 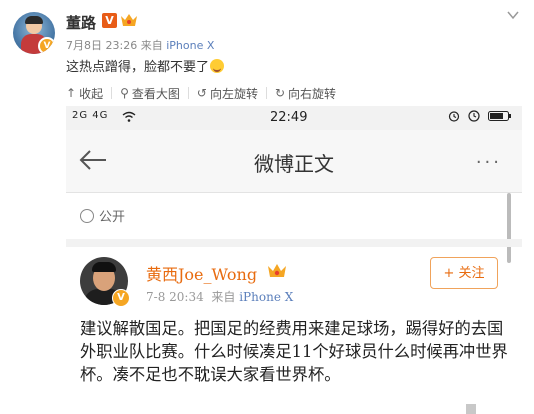 I want to click on author-name: 董路, so click(x=81, y=22).